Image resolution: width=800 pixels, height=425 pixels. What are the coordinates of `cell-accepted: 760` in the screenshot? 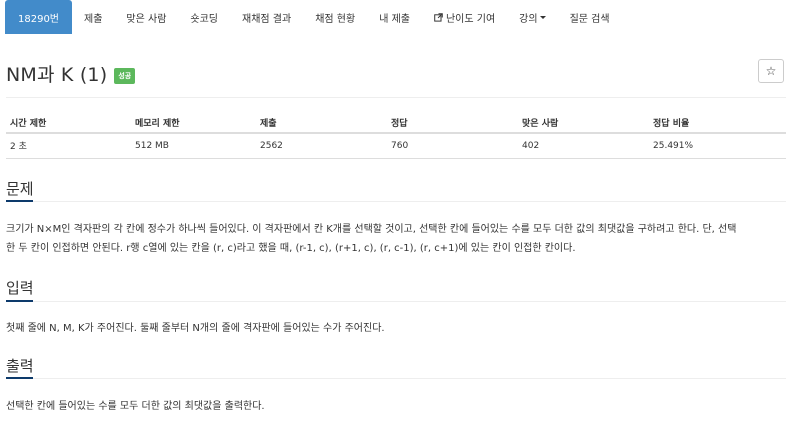 It's located at (452, 146).